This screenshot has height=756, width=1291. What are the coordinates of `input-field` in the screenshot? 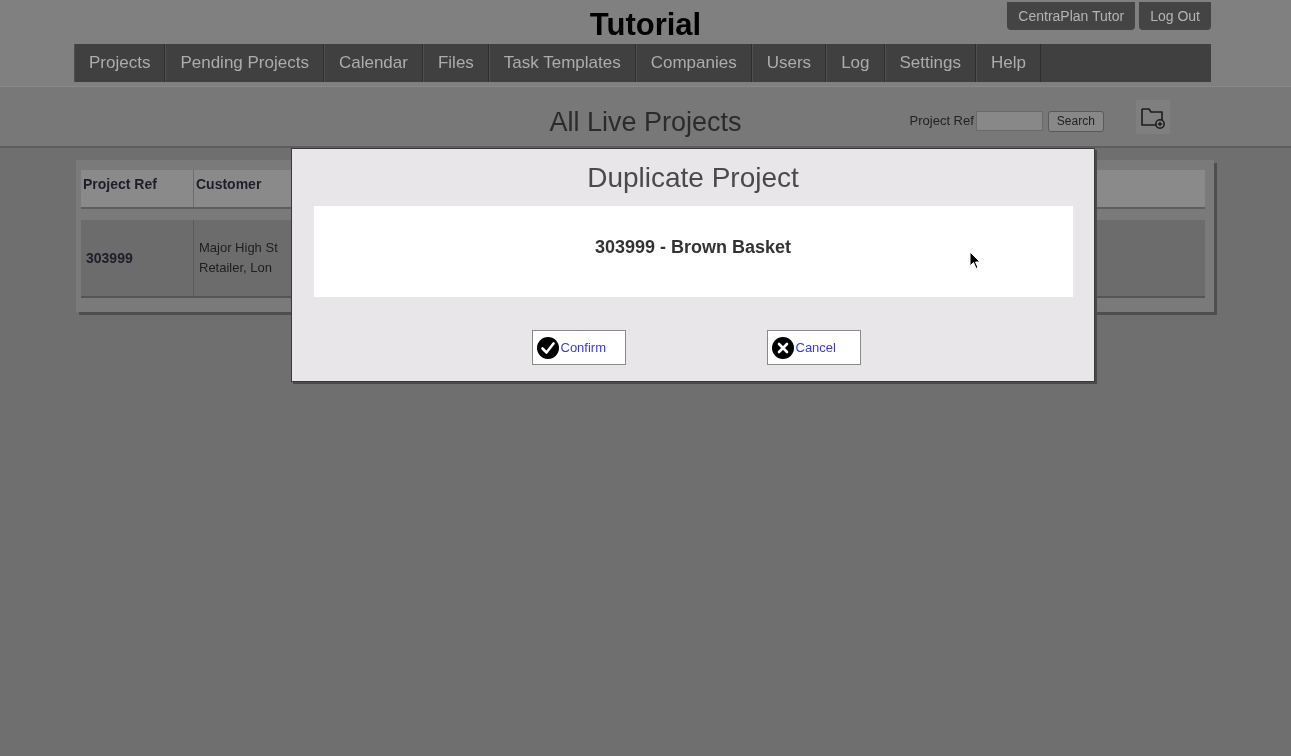 It's located at (1009, 121).